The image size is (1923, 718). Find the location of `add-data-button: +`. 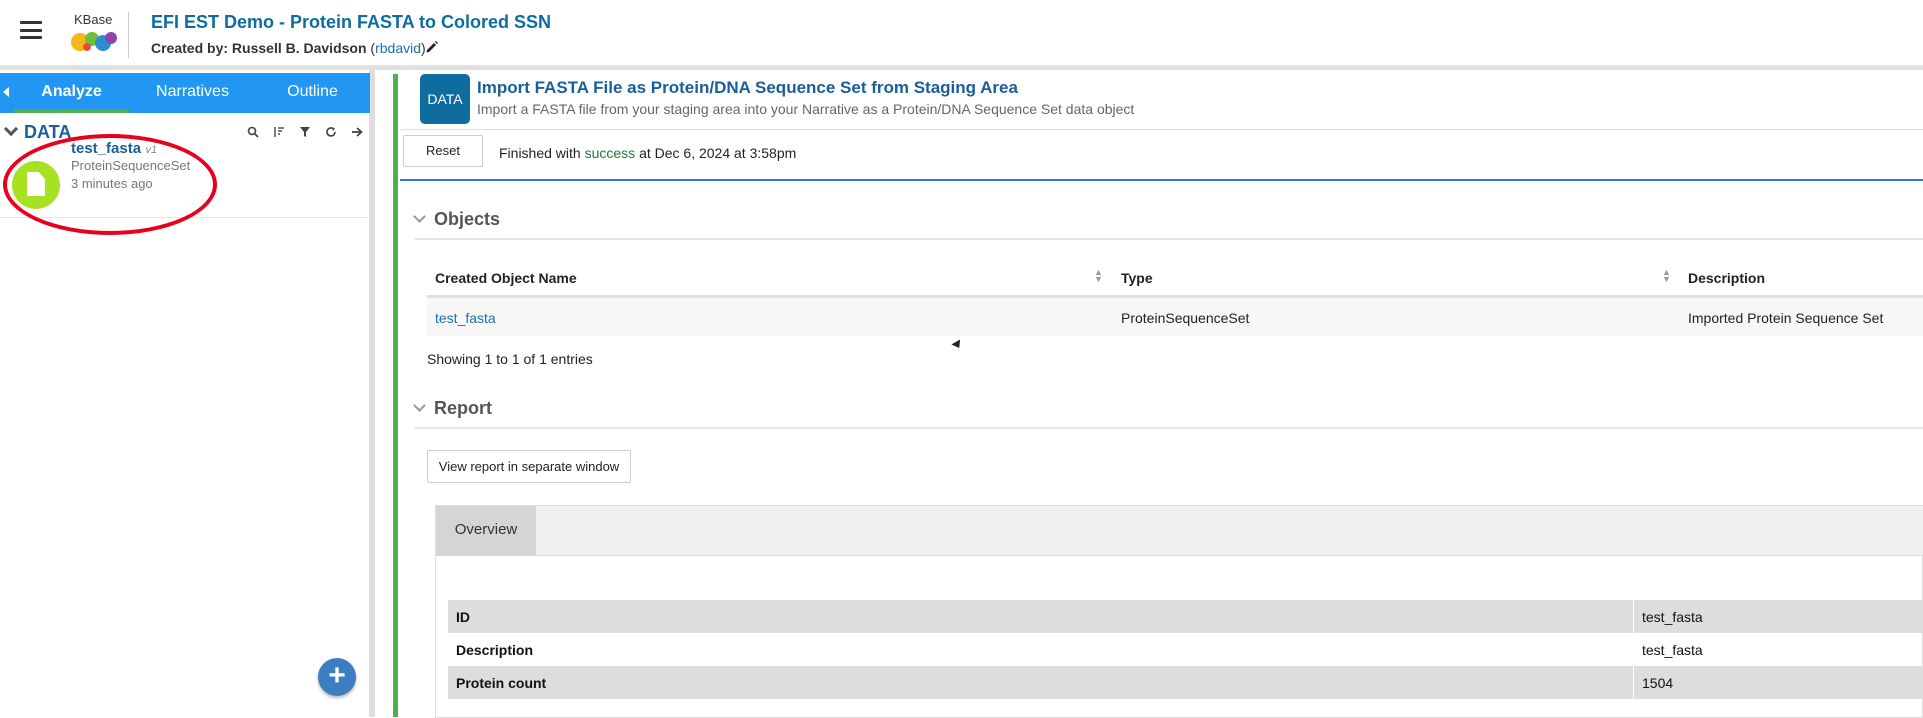

add-data-button: + is located at coordinates (337, 677).